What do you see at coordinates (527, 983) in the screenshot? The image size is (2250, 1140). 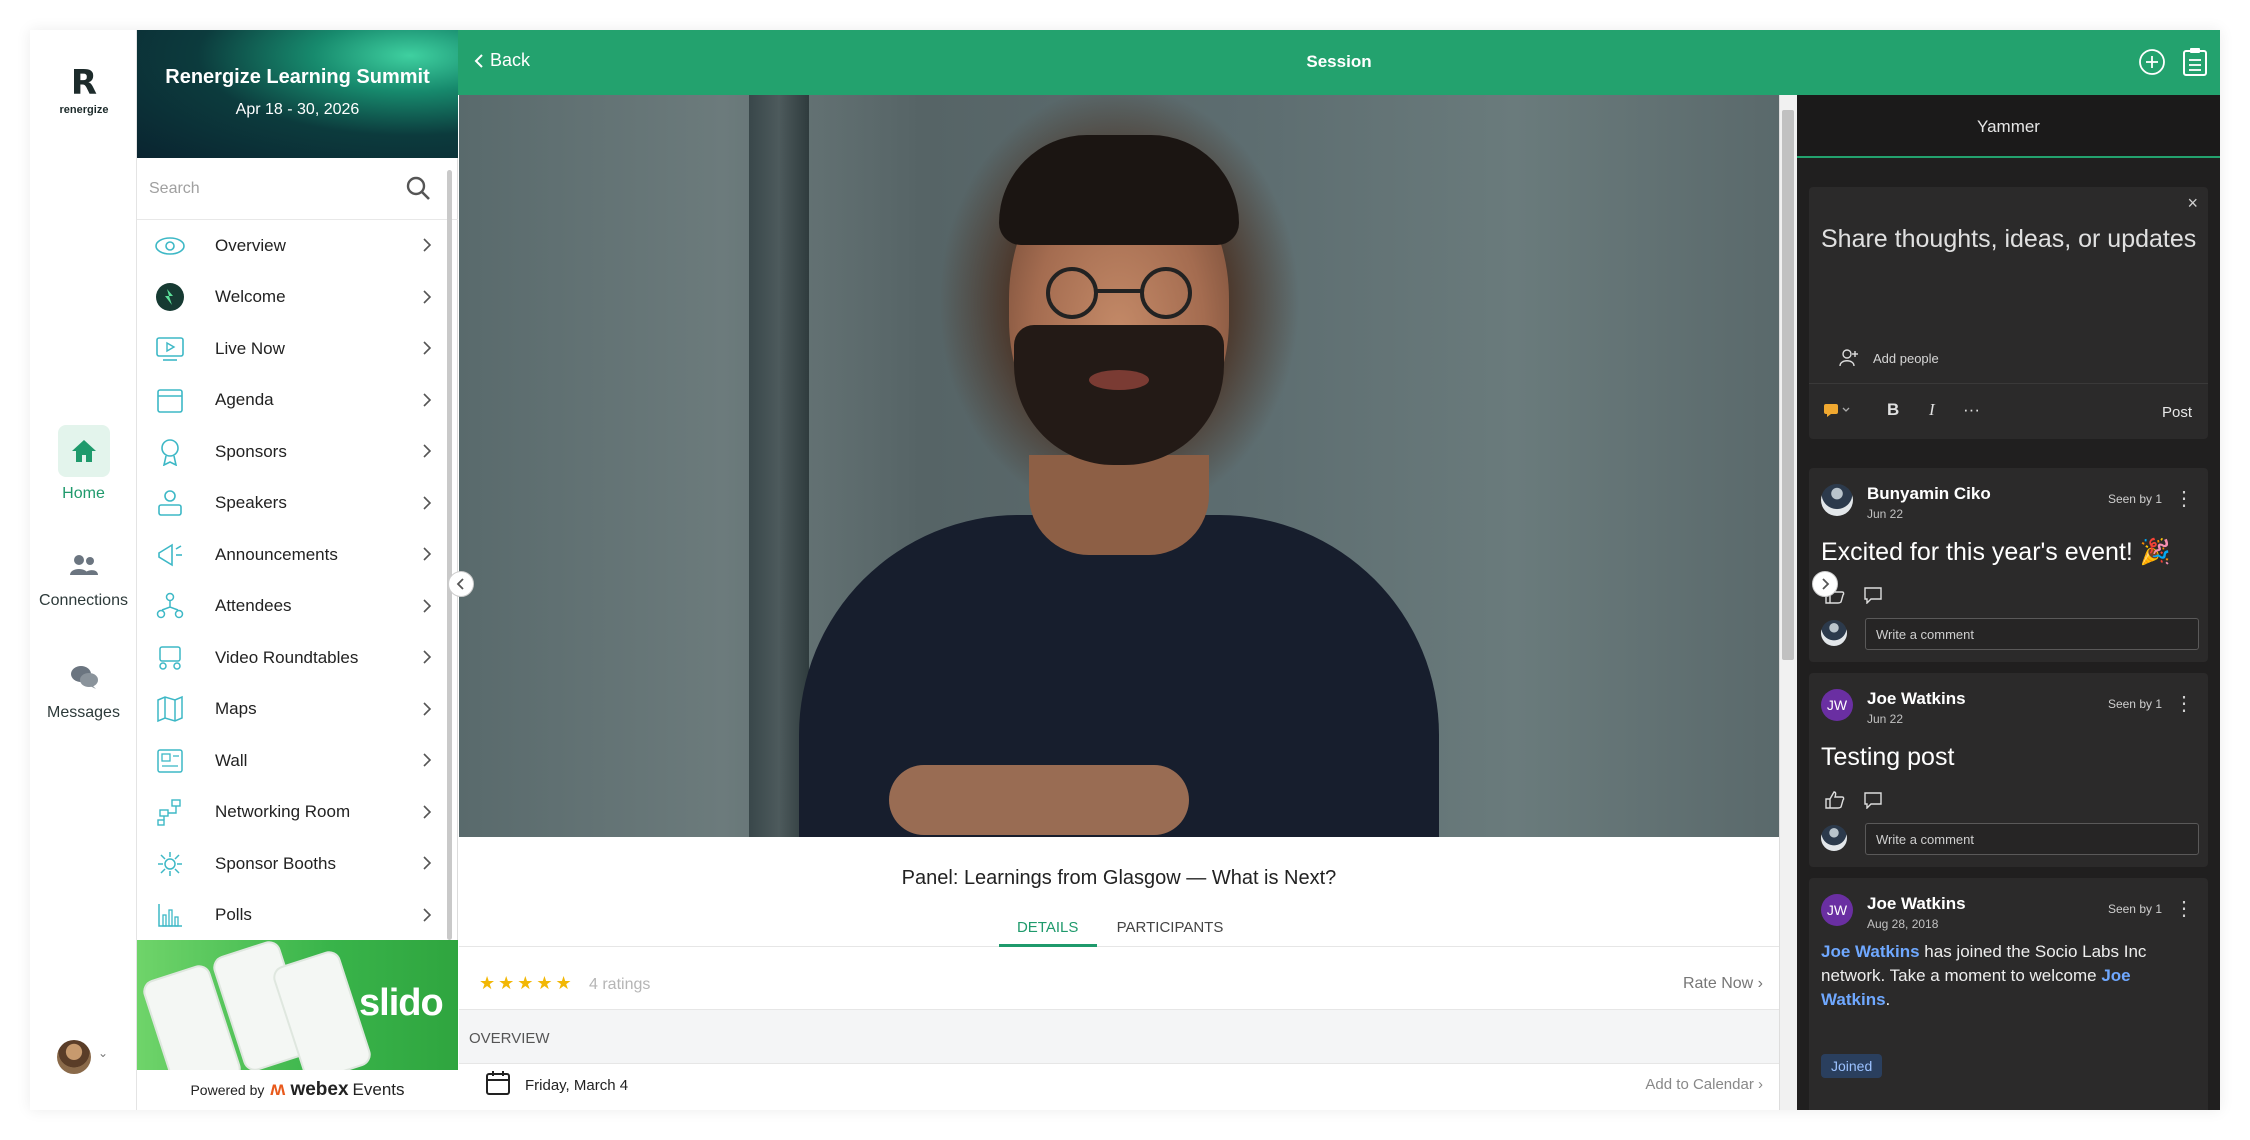 I see `star-rating: ★★★★★` at bounding box center [527, 983].